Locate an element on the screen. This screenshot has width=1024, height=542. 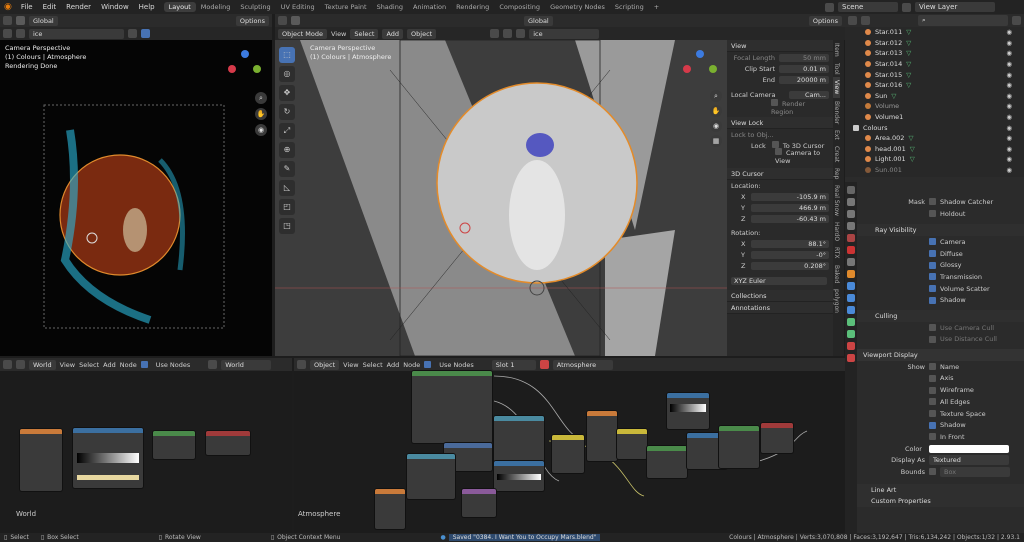
mode-dropdown: Object Mode is located at coordinates (302, 33).